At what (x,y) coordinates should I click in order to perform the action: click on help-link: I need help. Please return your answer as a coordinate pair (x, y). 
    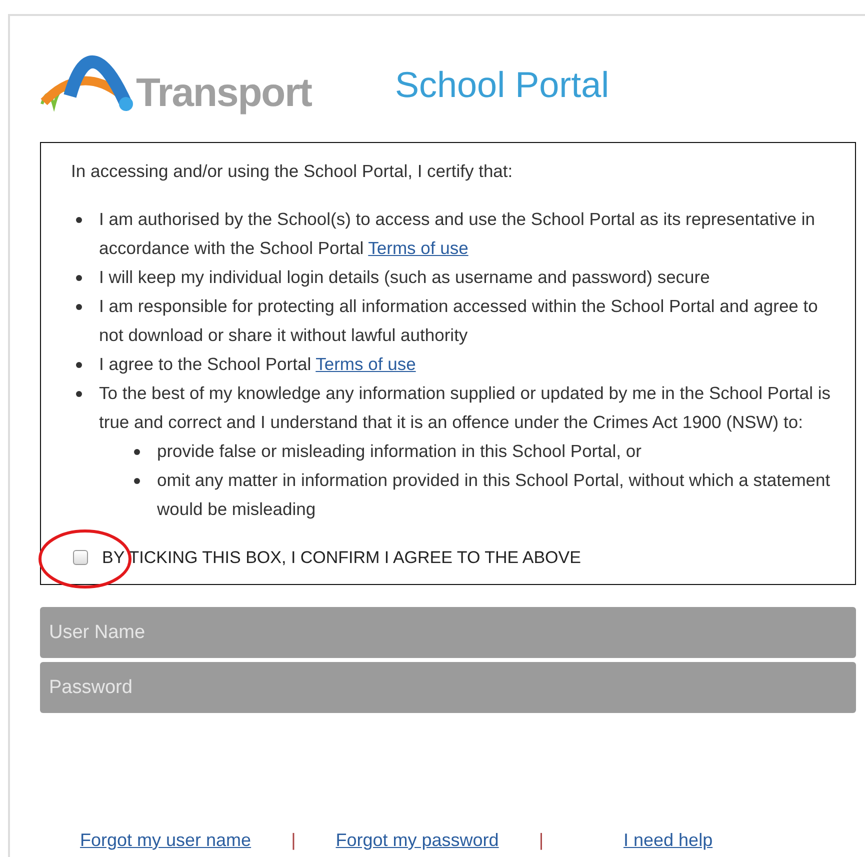
    Looking at the image, I should click on (668, 840).